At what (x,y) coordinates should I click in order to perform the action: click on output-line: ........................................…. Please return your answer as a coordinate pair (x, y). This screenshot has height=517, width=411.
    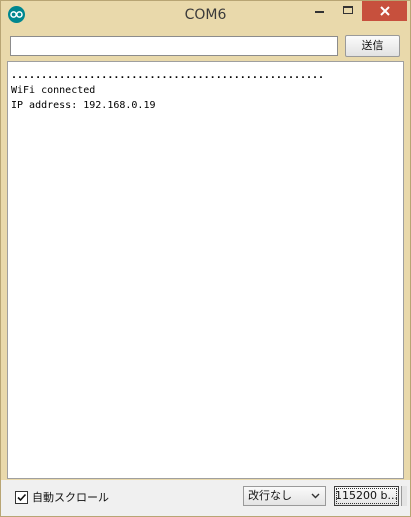
    Looking at the image, I should click on (168, 75).